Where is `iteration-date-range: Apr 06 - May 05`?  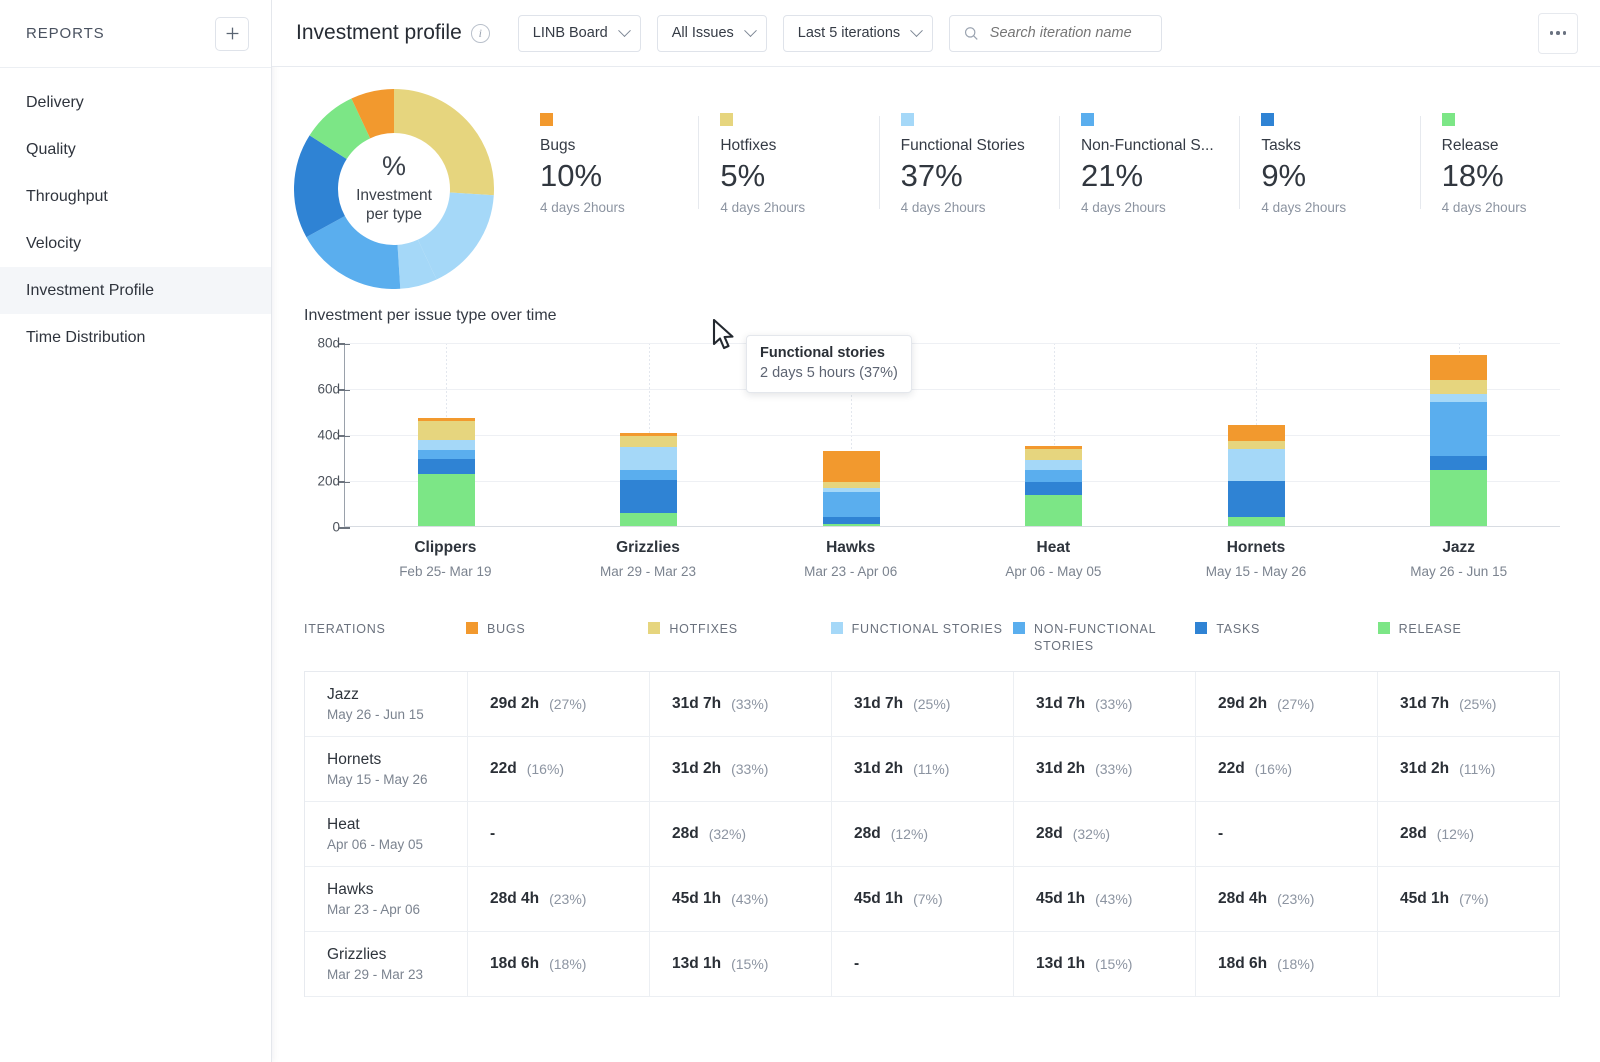
iteration-date-range: Apr 06 - May 05 is located at coordinates (375, 844).